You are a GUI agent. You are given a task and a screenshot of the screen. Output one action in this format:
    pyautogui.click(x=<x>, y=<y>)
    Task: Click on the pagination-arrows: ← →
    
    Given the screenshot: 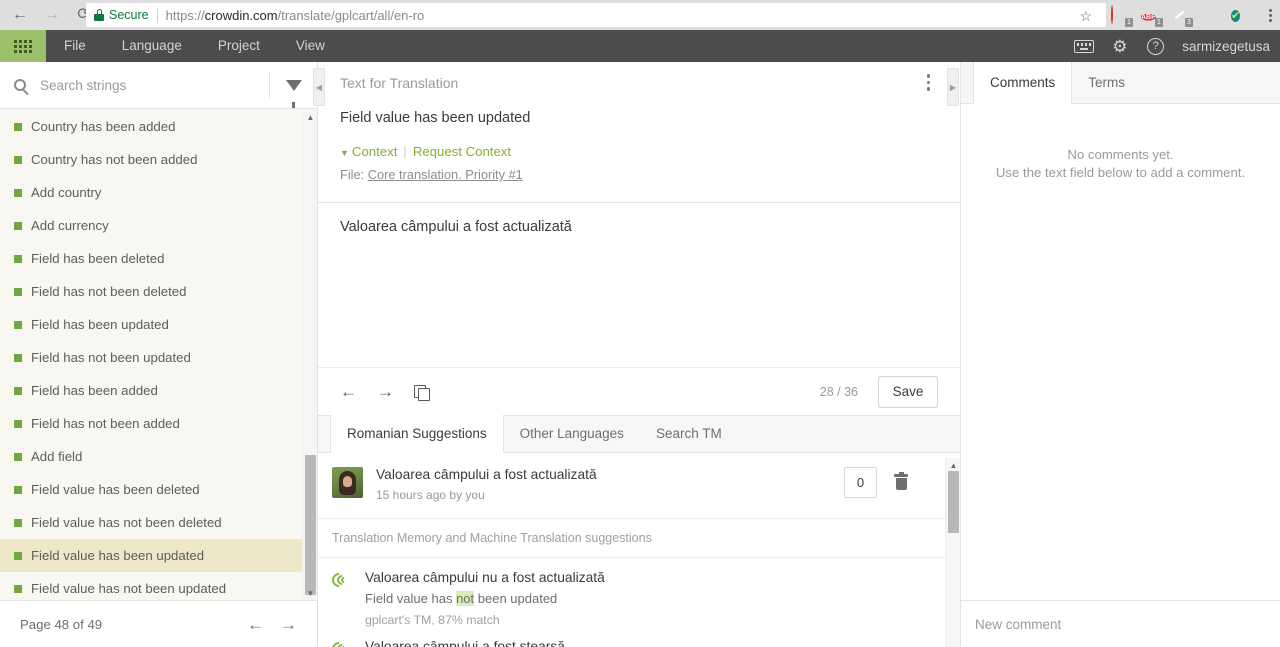 What is the action you would take?
    pyautogui.click(x=272, y=624)
    